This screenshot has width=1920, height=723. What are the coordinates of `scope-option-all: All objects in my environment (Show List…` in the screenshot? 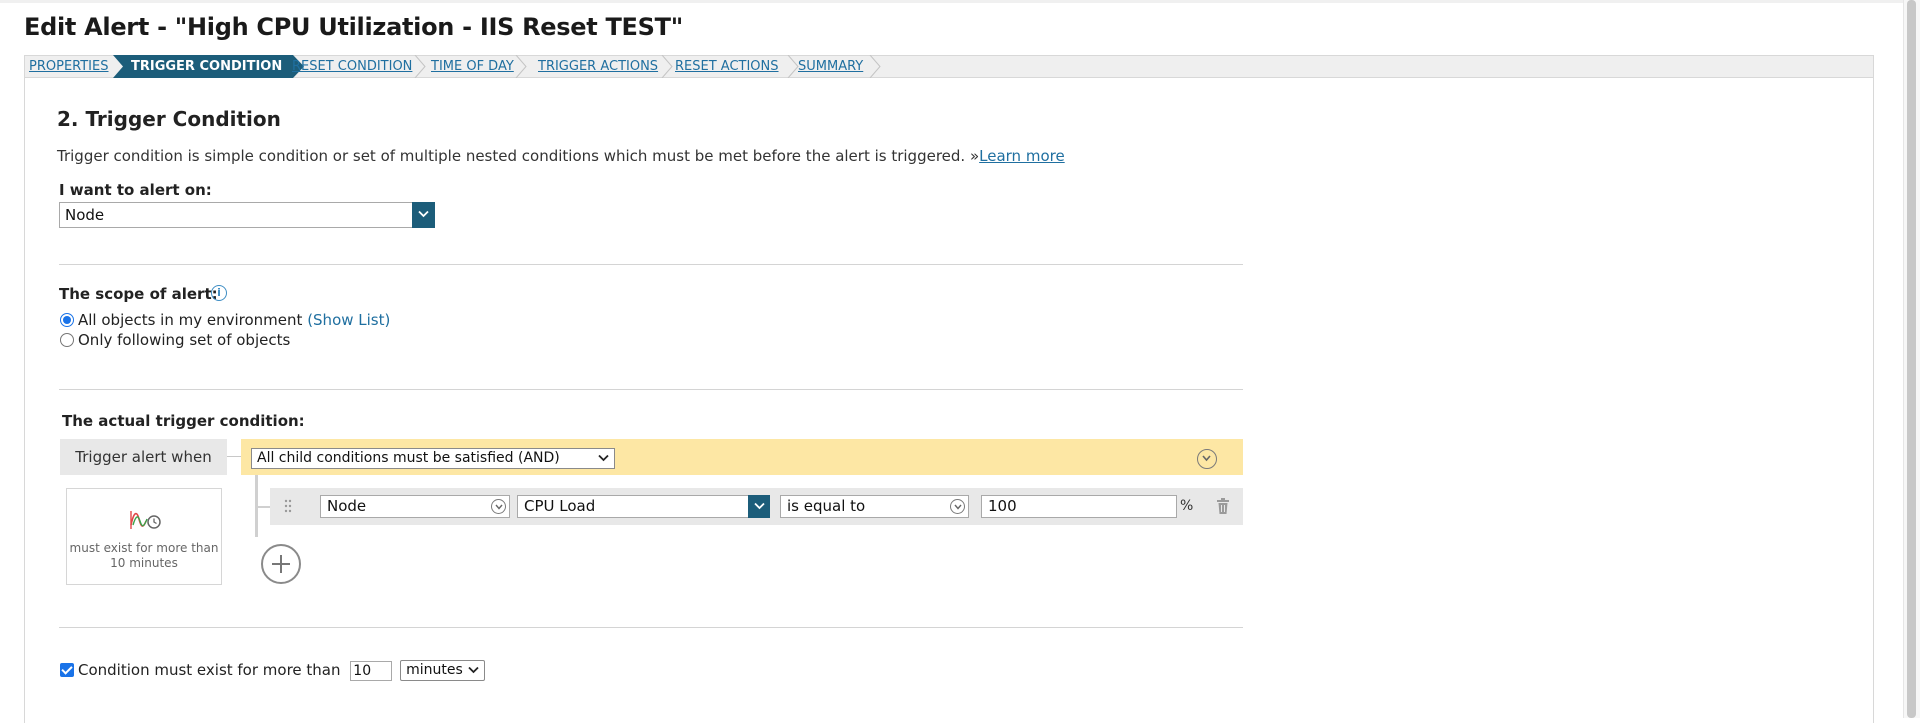 It's located at (225, 320).